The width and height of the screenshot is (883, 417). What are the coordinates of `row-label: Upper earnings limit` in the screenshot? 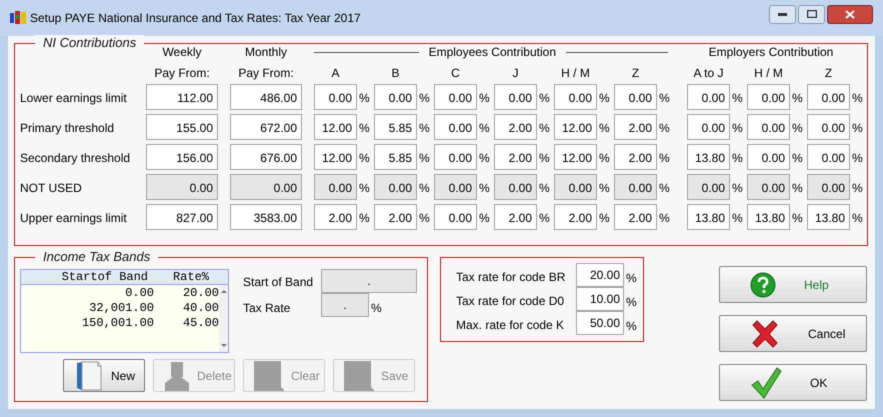 It's located at (74, 218).